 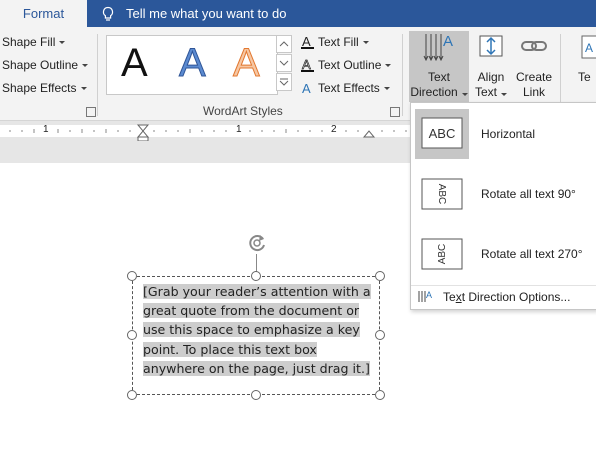 I want to click on wordart-styles-group-label: WordArt Styles, so click(x=243, y=111).